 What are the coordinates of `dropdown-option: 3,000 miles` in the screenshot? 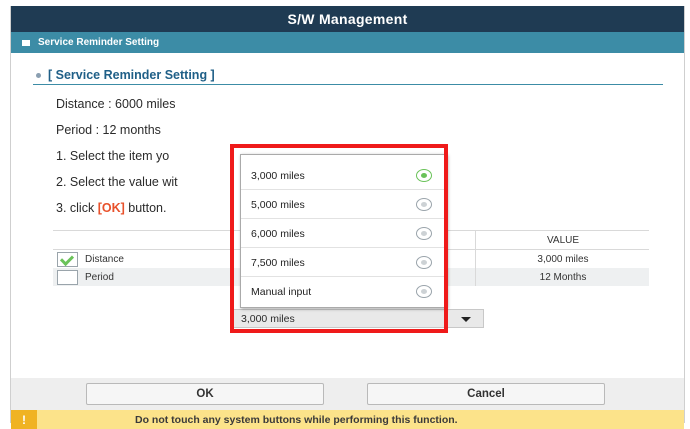 It's located at (343, 176).